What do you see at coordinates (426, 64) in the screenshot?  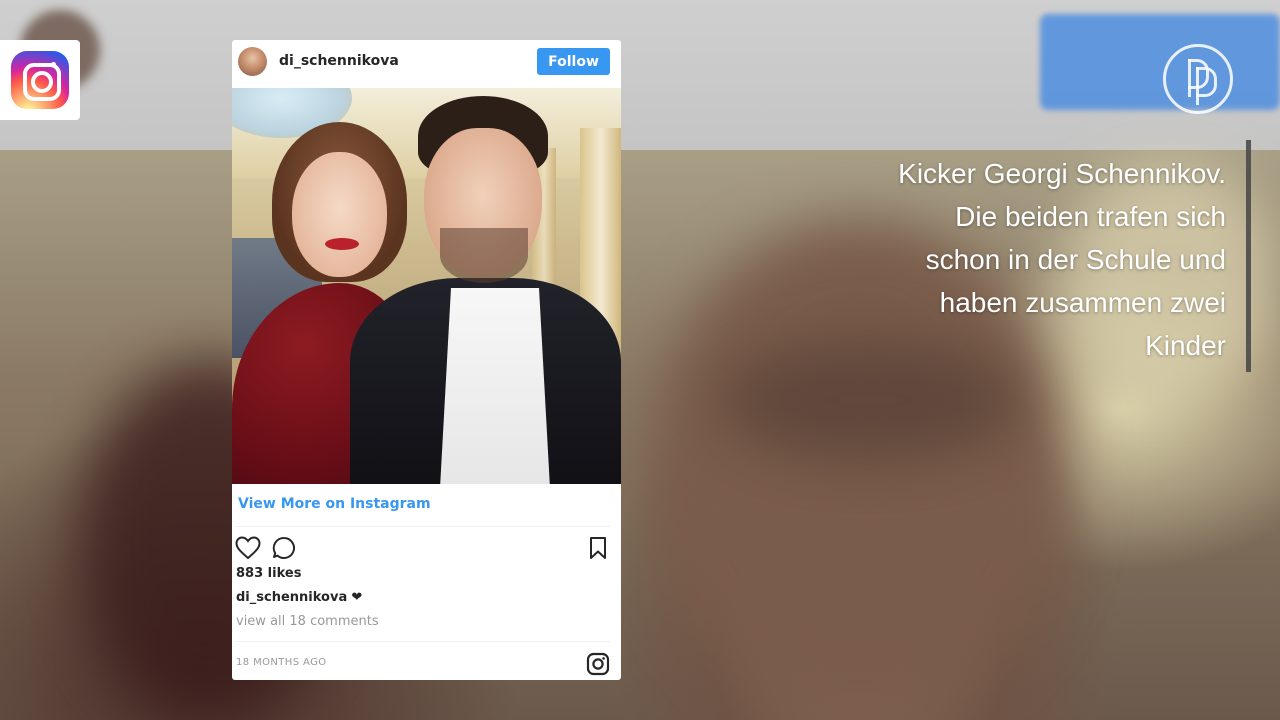 I see `embed-header: di_schennikova Follow` at bounding box center [426, 64].